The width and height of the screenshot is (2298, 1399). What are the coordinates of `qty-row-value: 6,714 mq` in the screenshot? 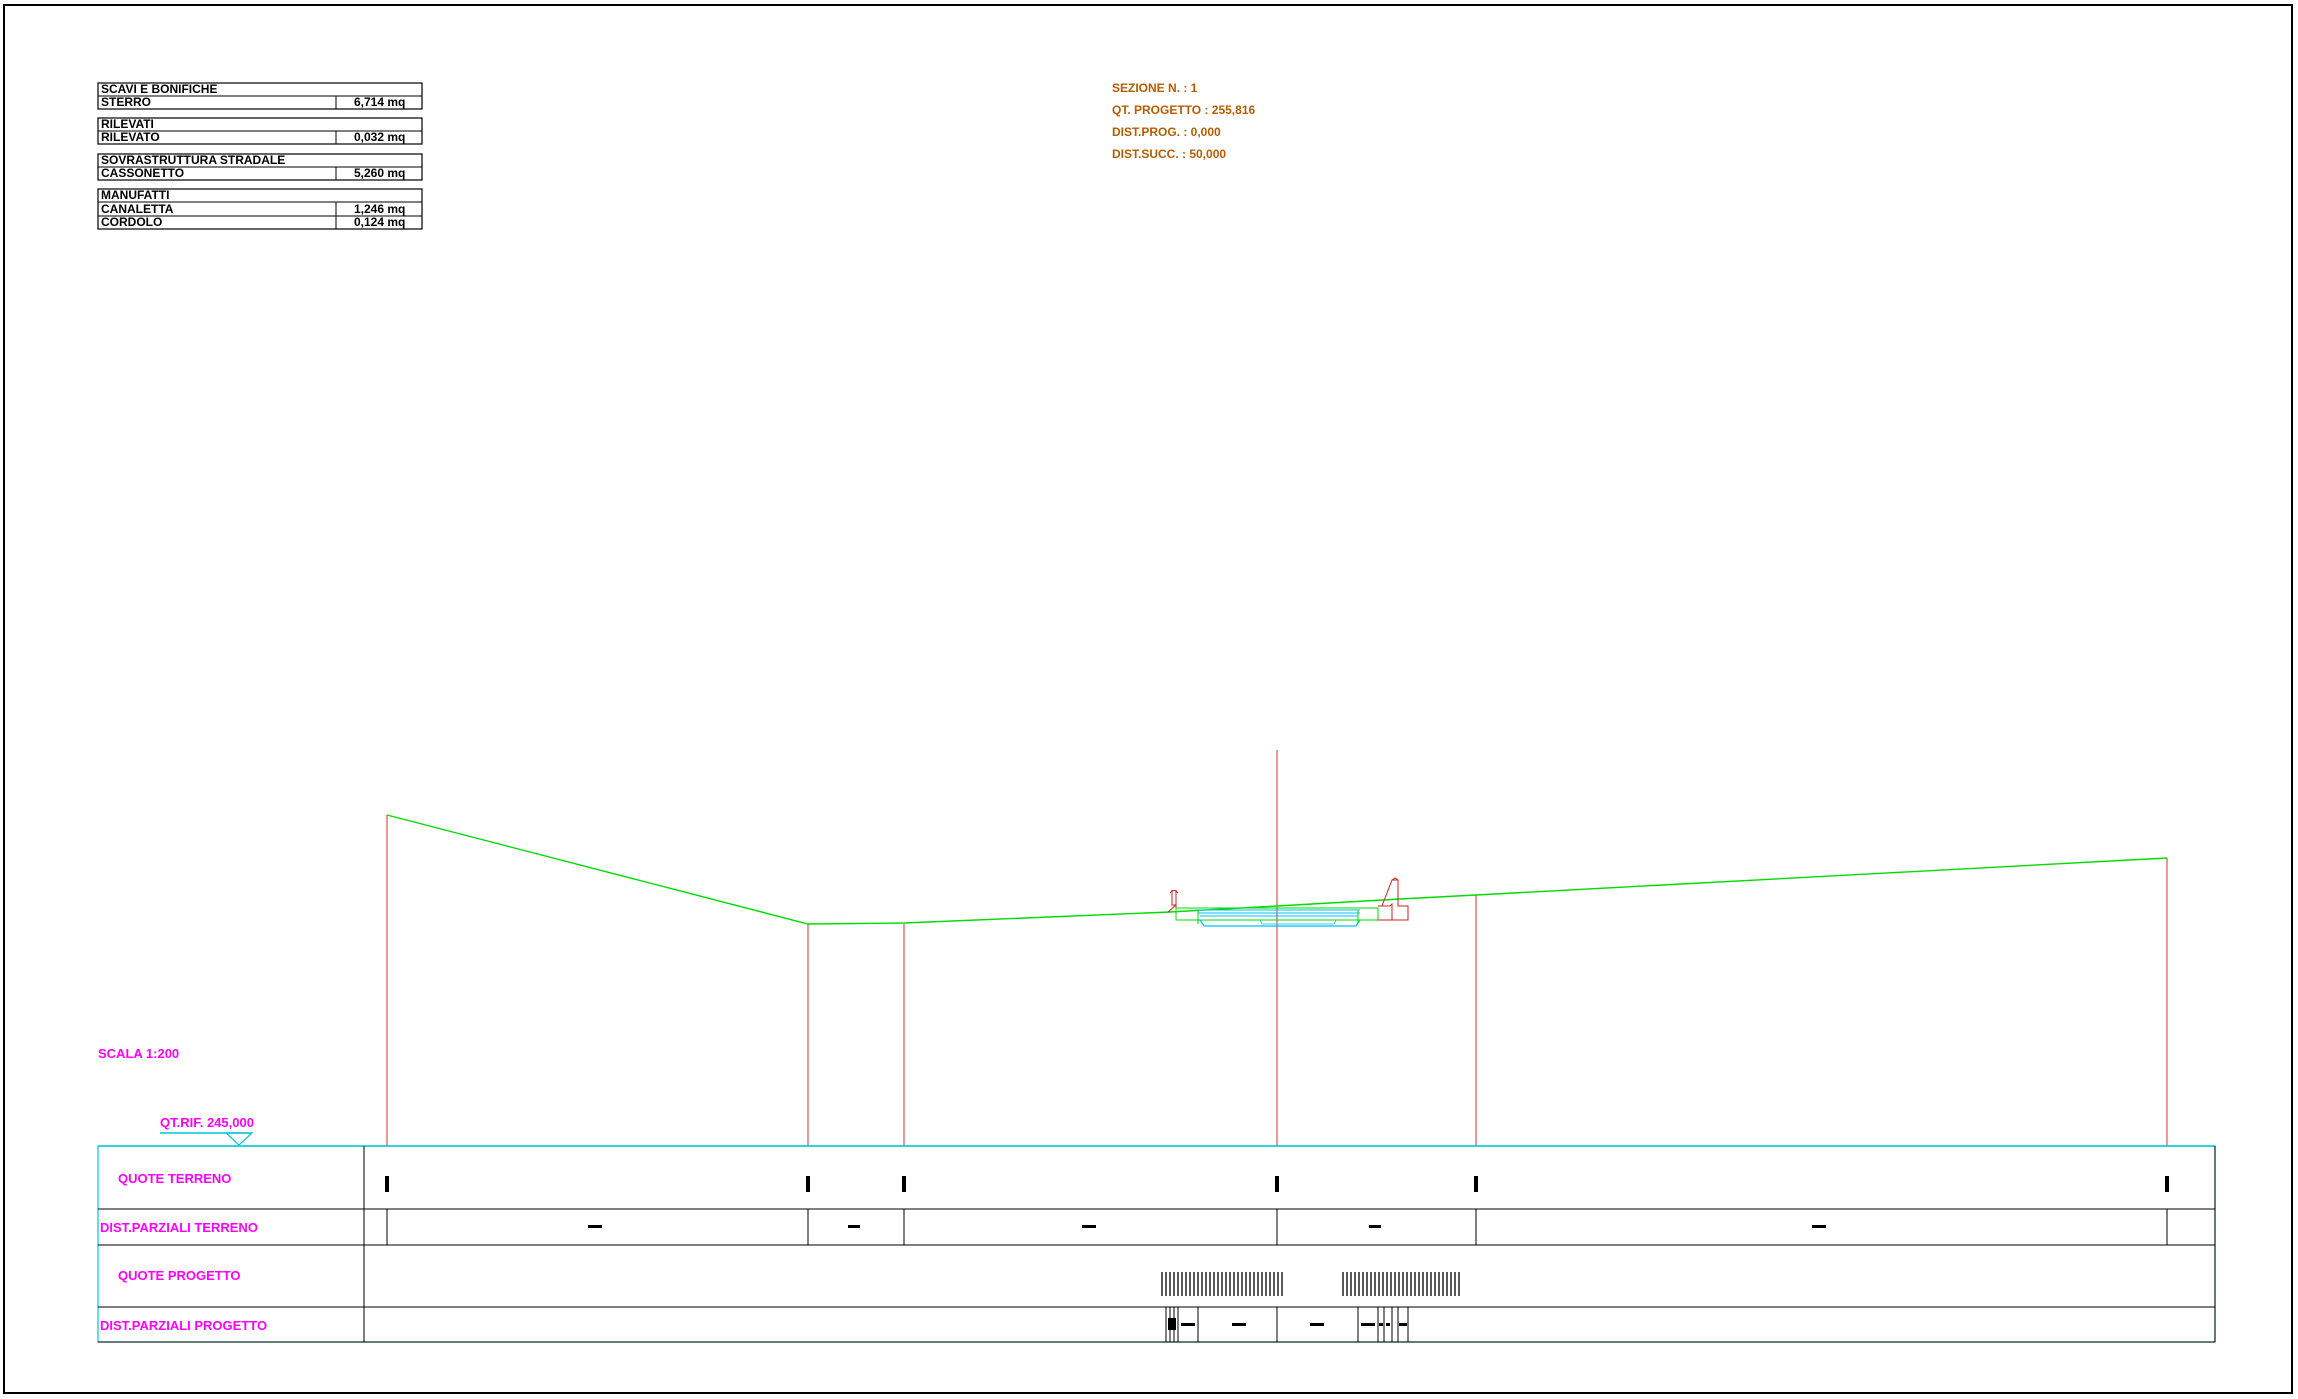 It's located at (379, 102).